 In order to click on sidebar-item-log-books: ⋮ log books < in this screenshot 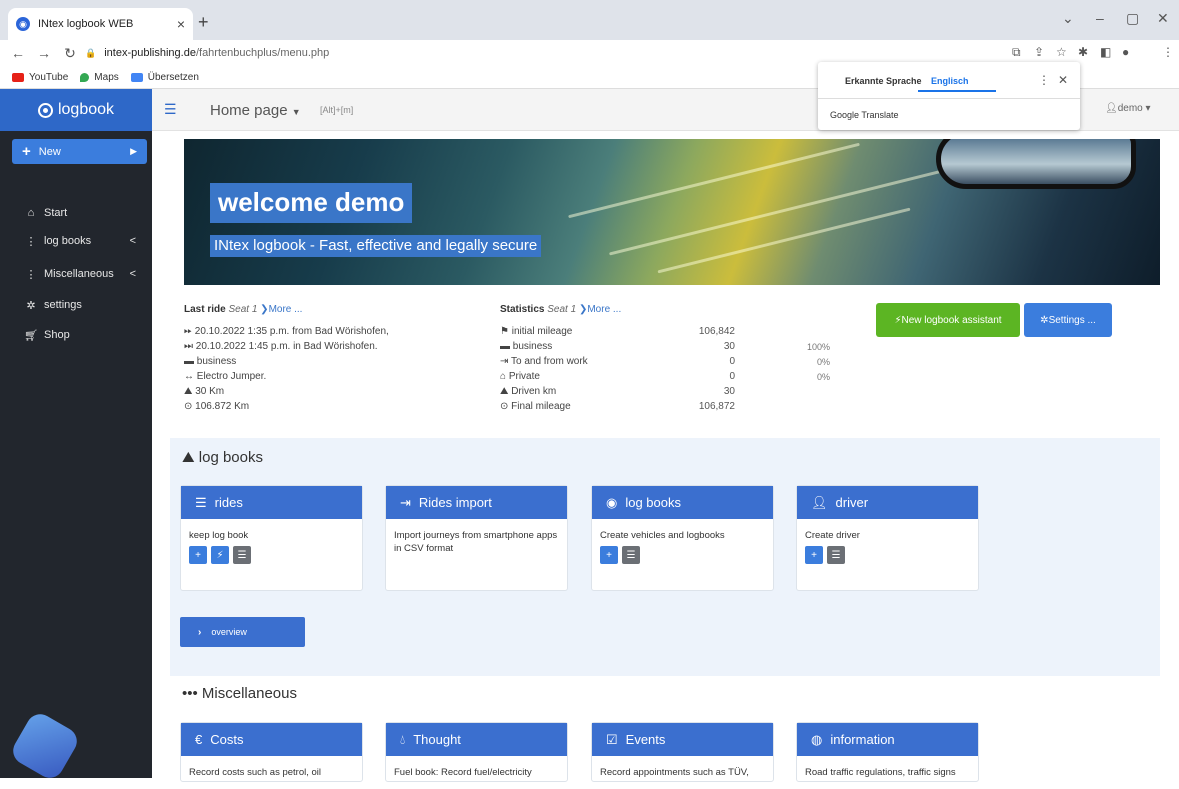, I will do `click(76, 241)`.